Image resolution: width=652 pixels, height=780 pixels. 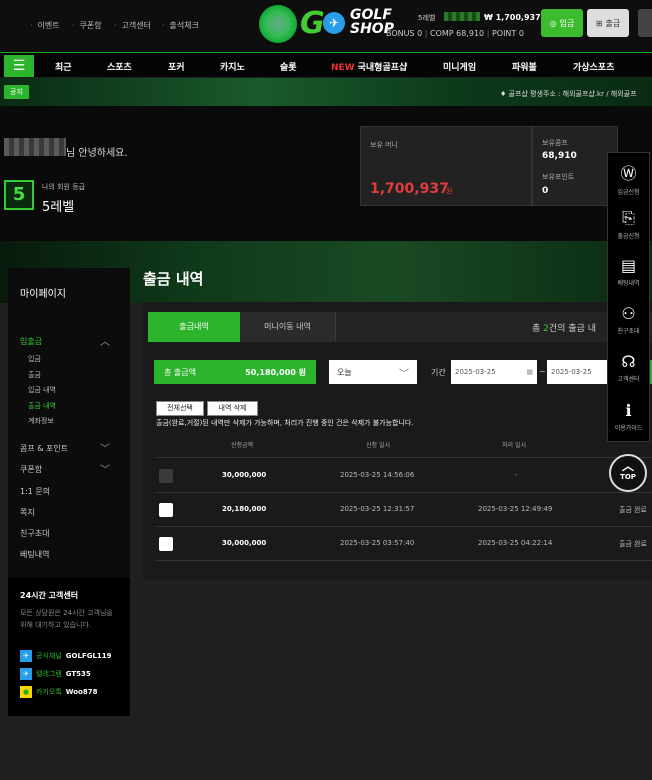 What do you see at coordinates (232, 408) in the screenshot?
I see `delete-history-button: 내역 삭제` at bounding box center [232, 408].